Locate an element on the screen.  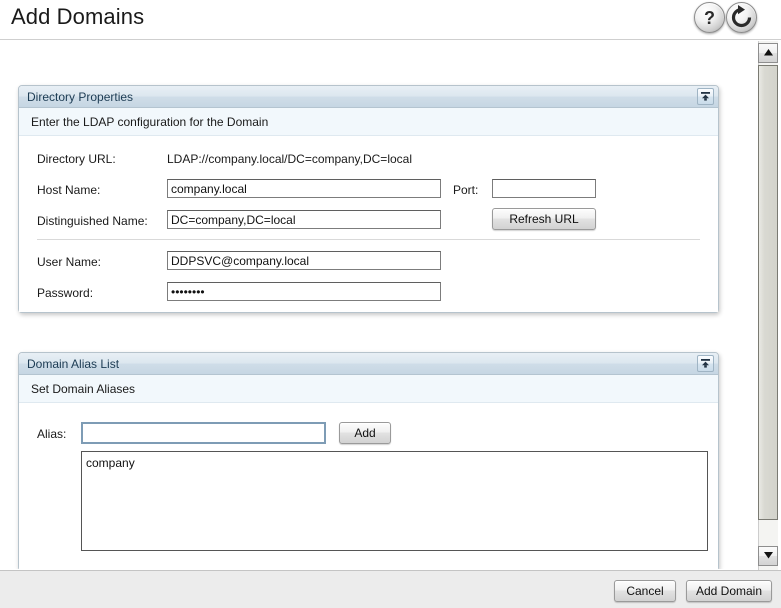
list-item: company is located at coordinates (394, 461).